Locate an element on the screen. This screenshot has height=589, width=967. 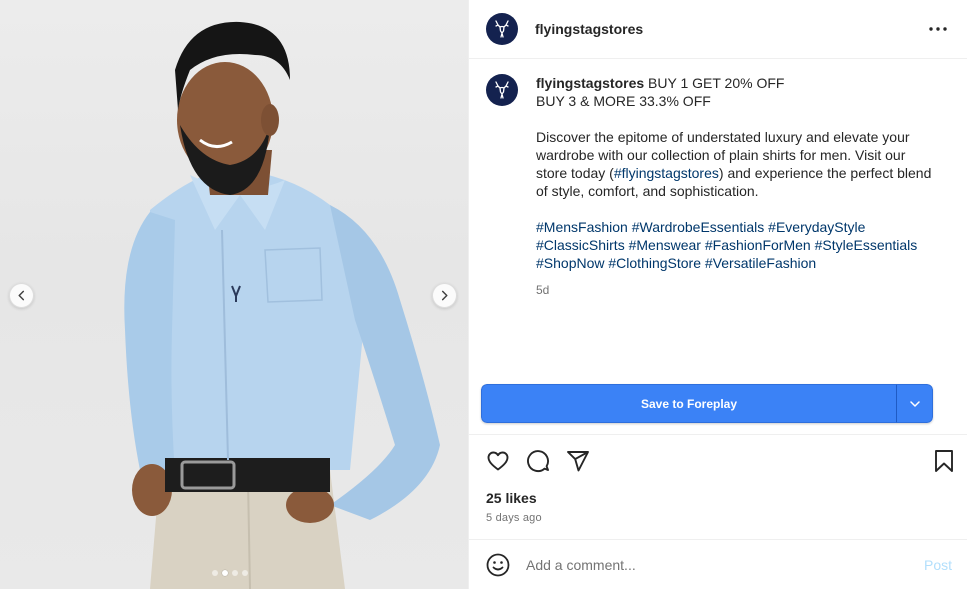
chevron-left-icon is located at coordinates (21, 295).